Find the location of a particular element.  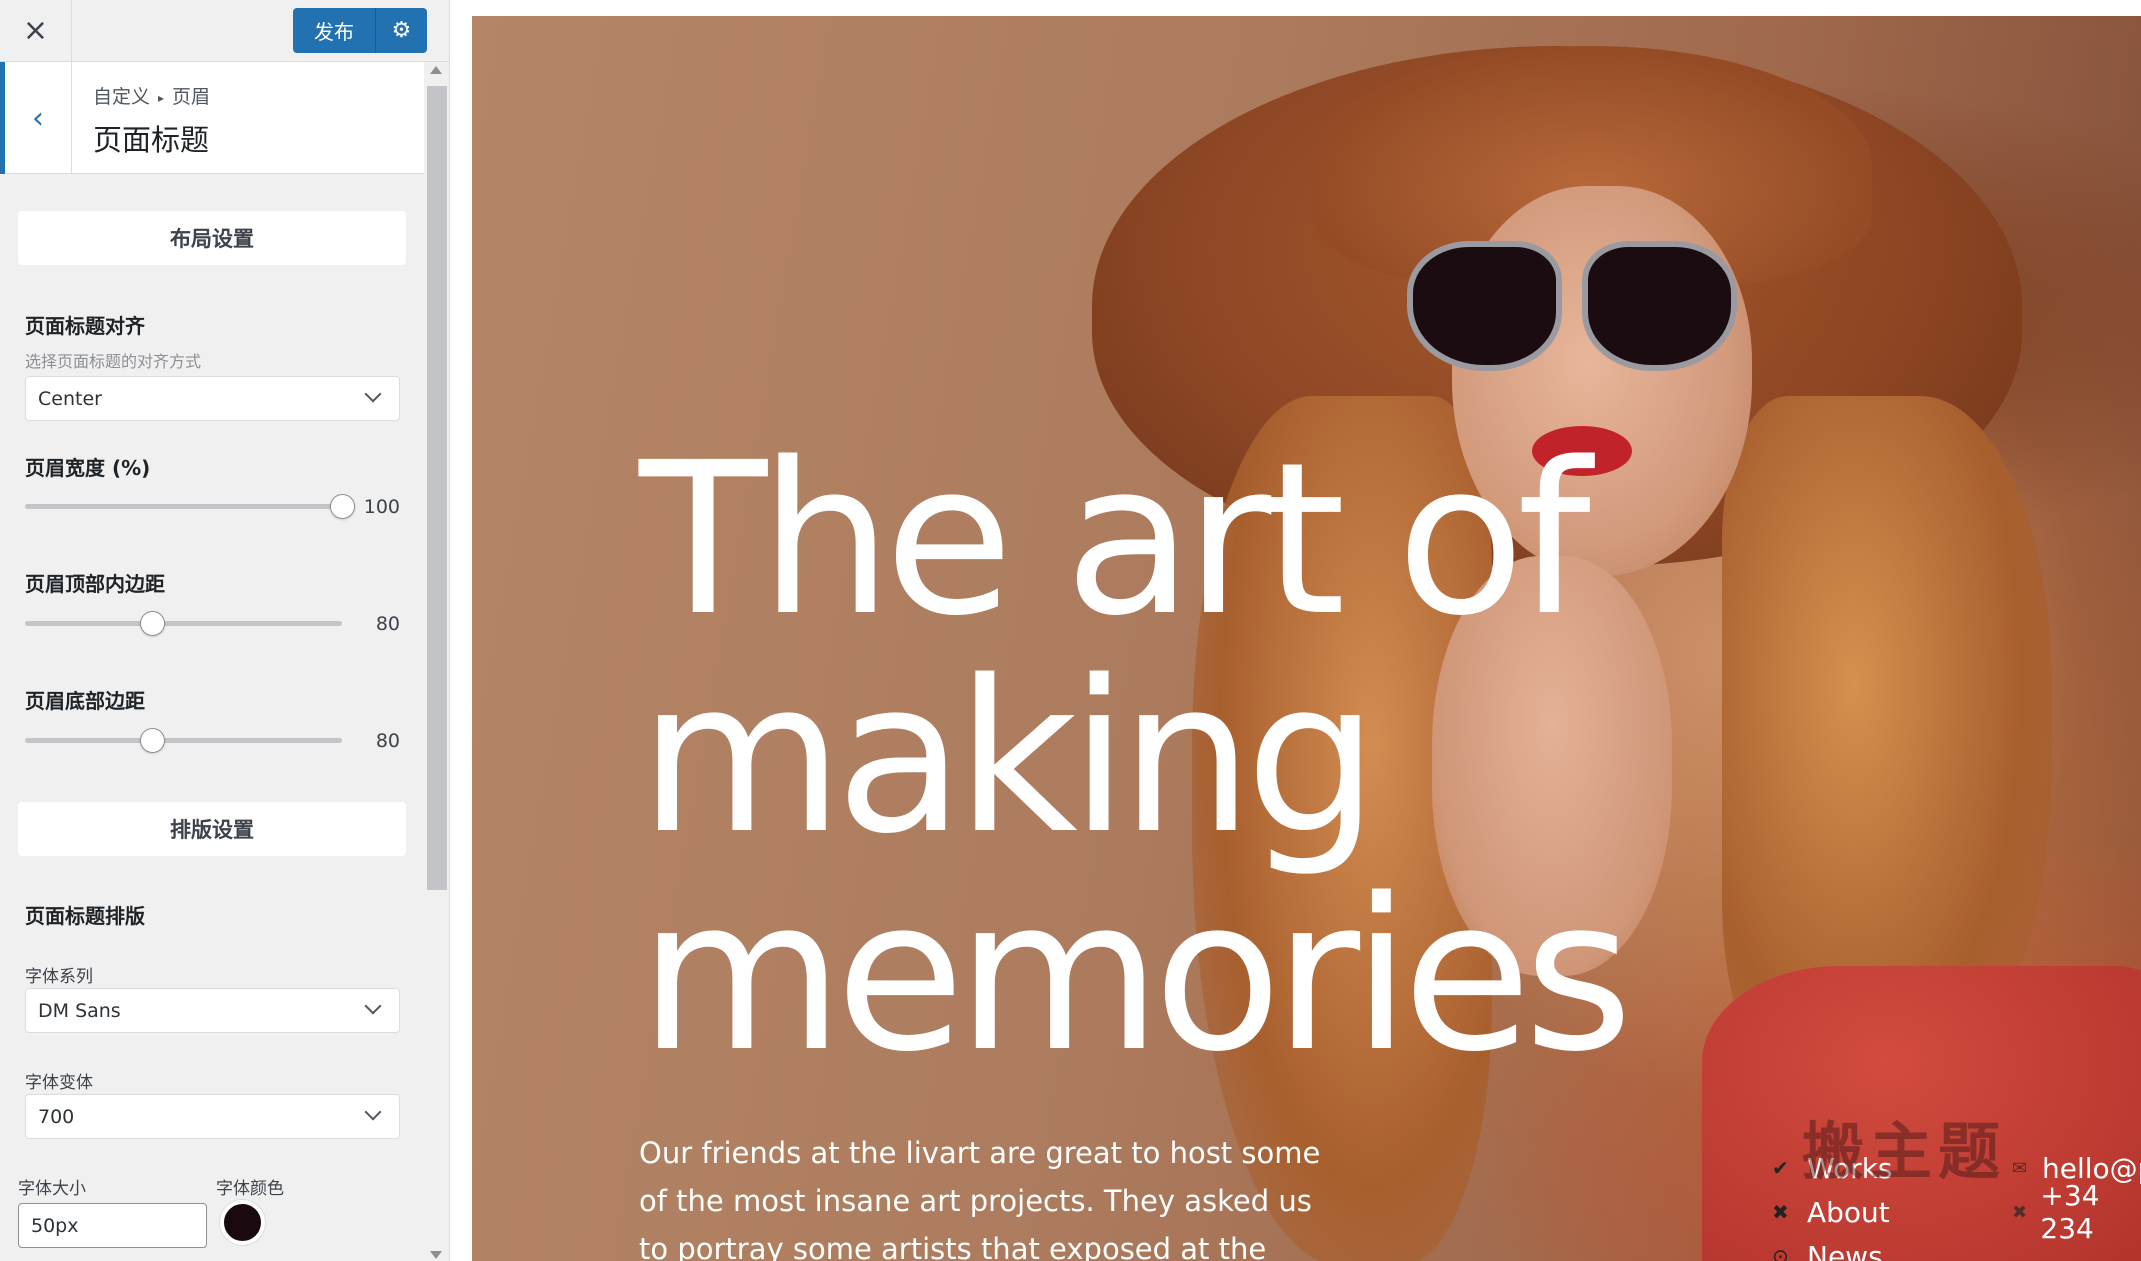

contact-phone-text: +34 234 is located at coordinates (2070, 1212).